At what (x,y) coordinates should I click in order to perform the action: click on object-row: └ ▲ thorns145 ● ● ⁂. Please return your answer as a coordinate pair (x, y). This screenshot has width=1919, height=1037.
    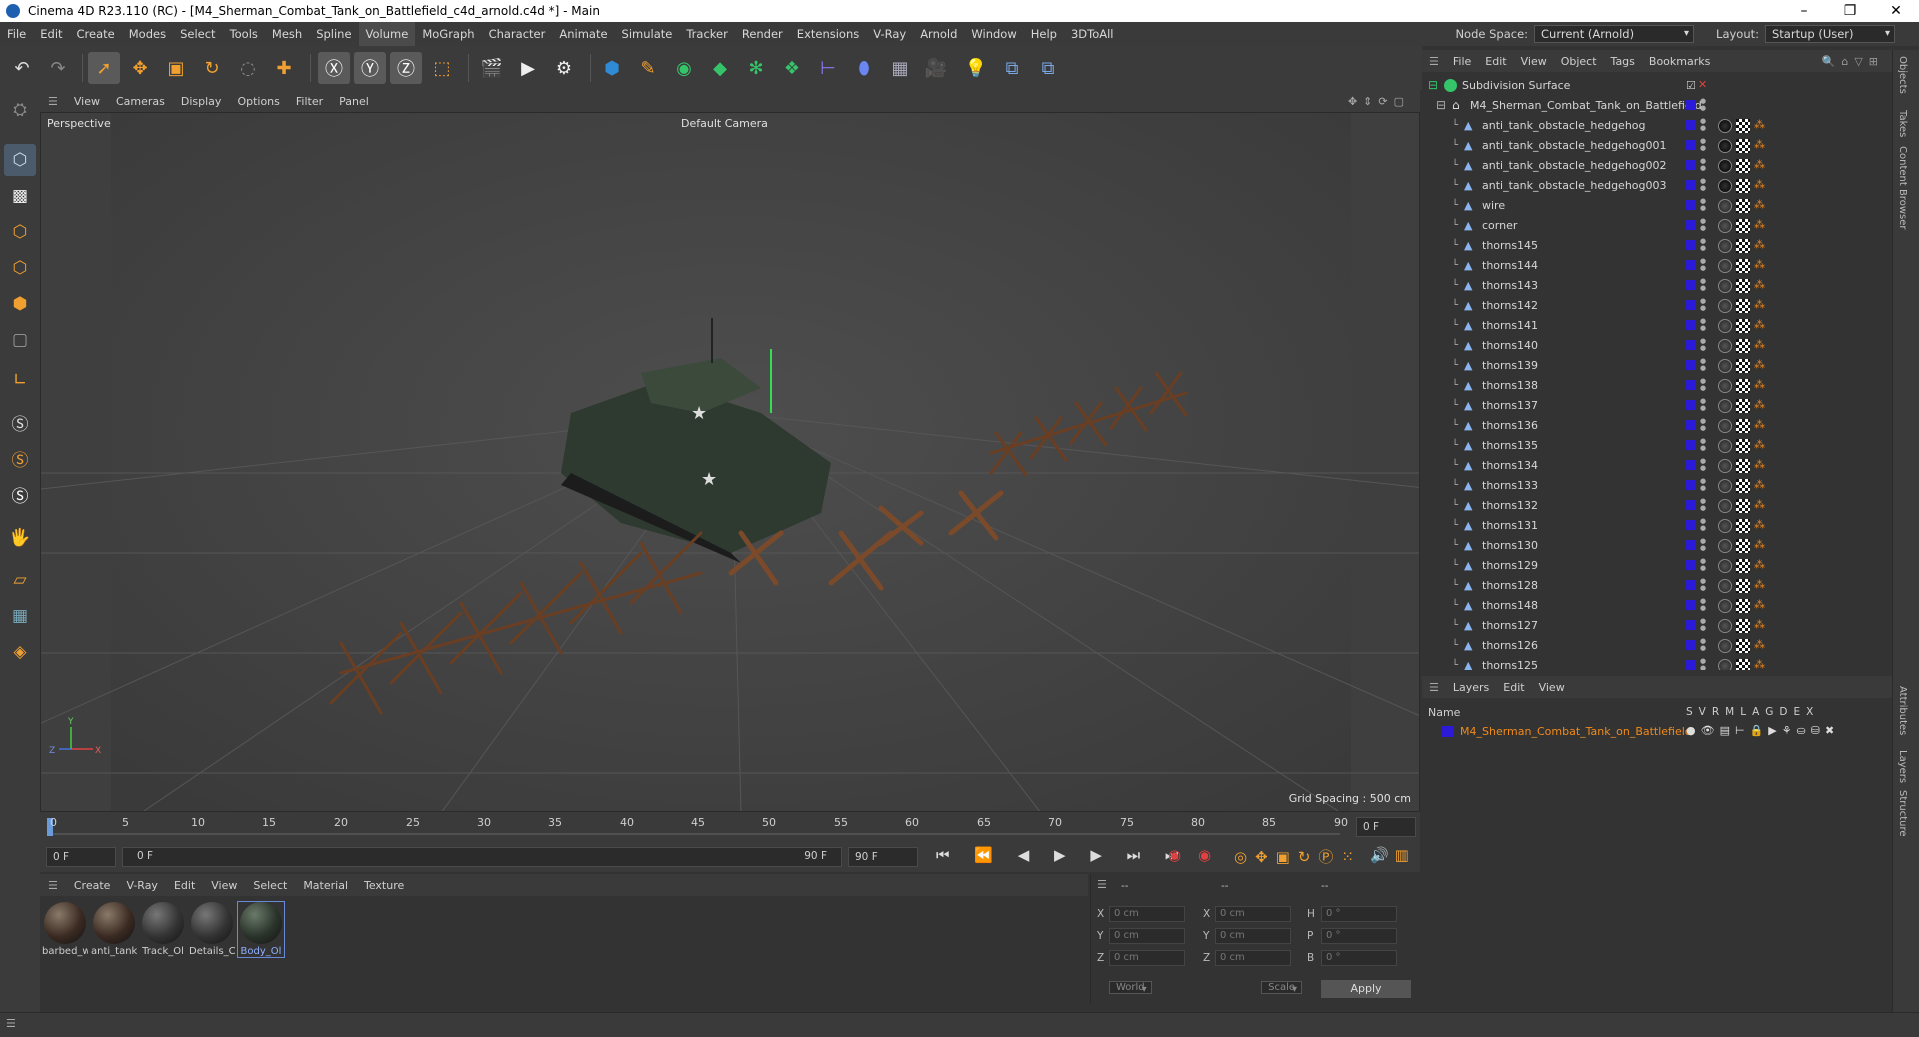
    Looking at the image, I should click on (1653, 246).